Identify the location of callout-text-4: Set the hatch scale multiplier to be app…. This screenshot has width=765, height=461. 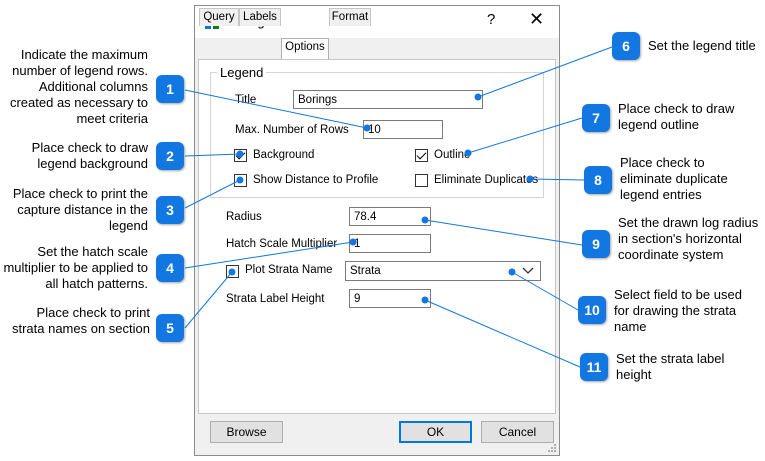
(75, 267).